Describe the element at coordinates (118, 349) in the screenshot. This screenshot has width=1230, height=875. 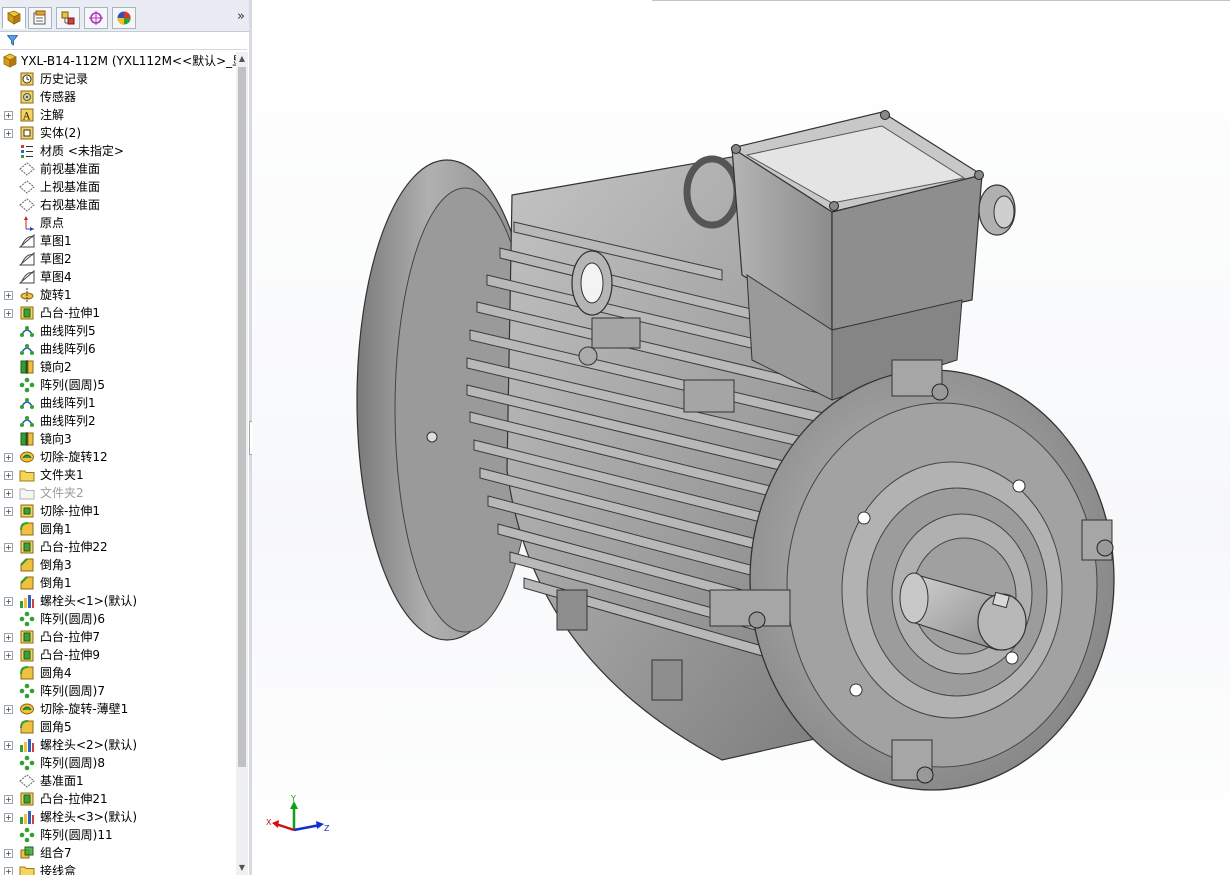
I see `tree-item: 曲线阵列6` at that location.